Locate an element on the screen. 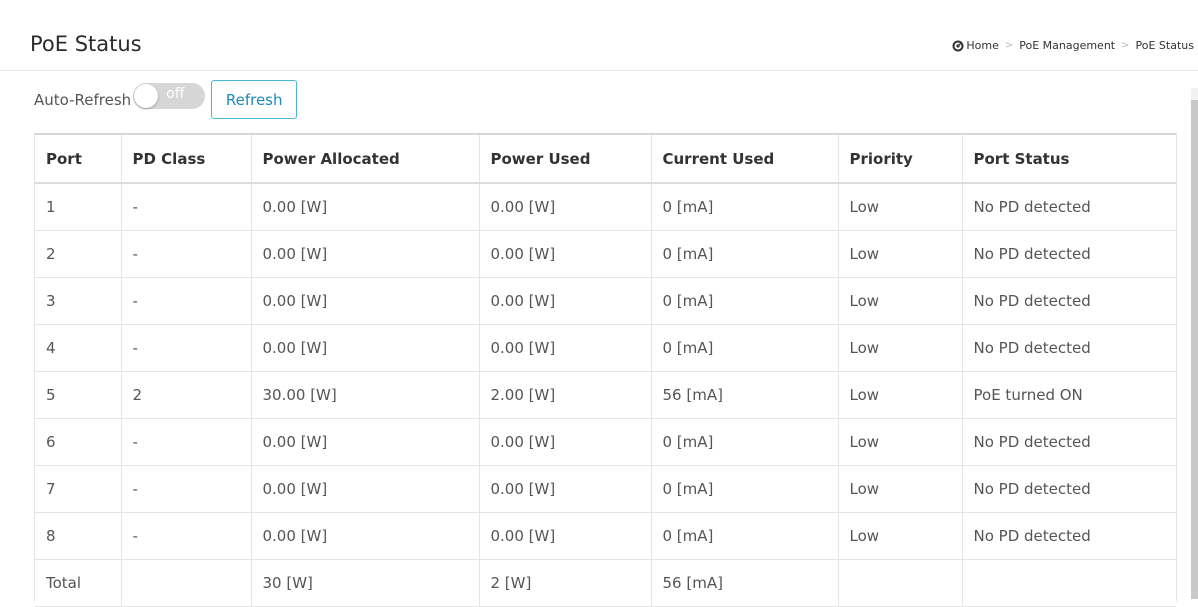 Image resolution: width=1198 pixels, height=607 pixels. cell-port-status is located at coordinates (1068, 583).